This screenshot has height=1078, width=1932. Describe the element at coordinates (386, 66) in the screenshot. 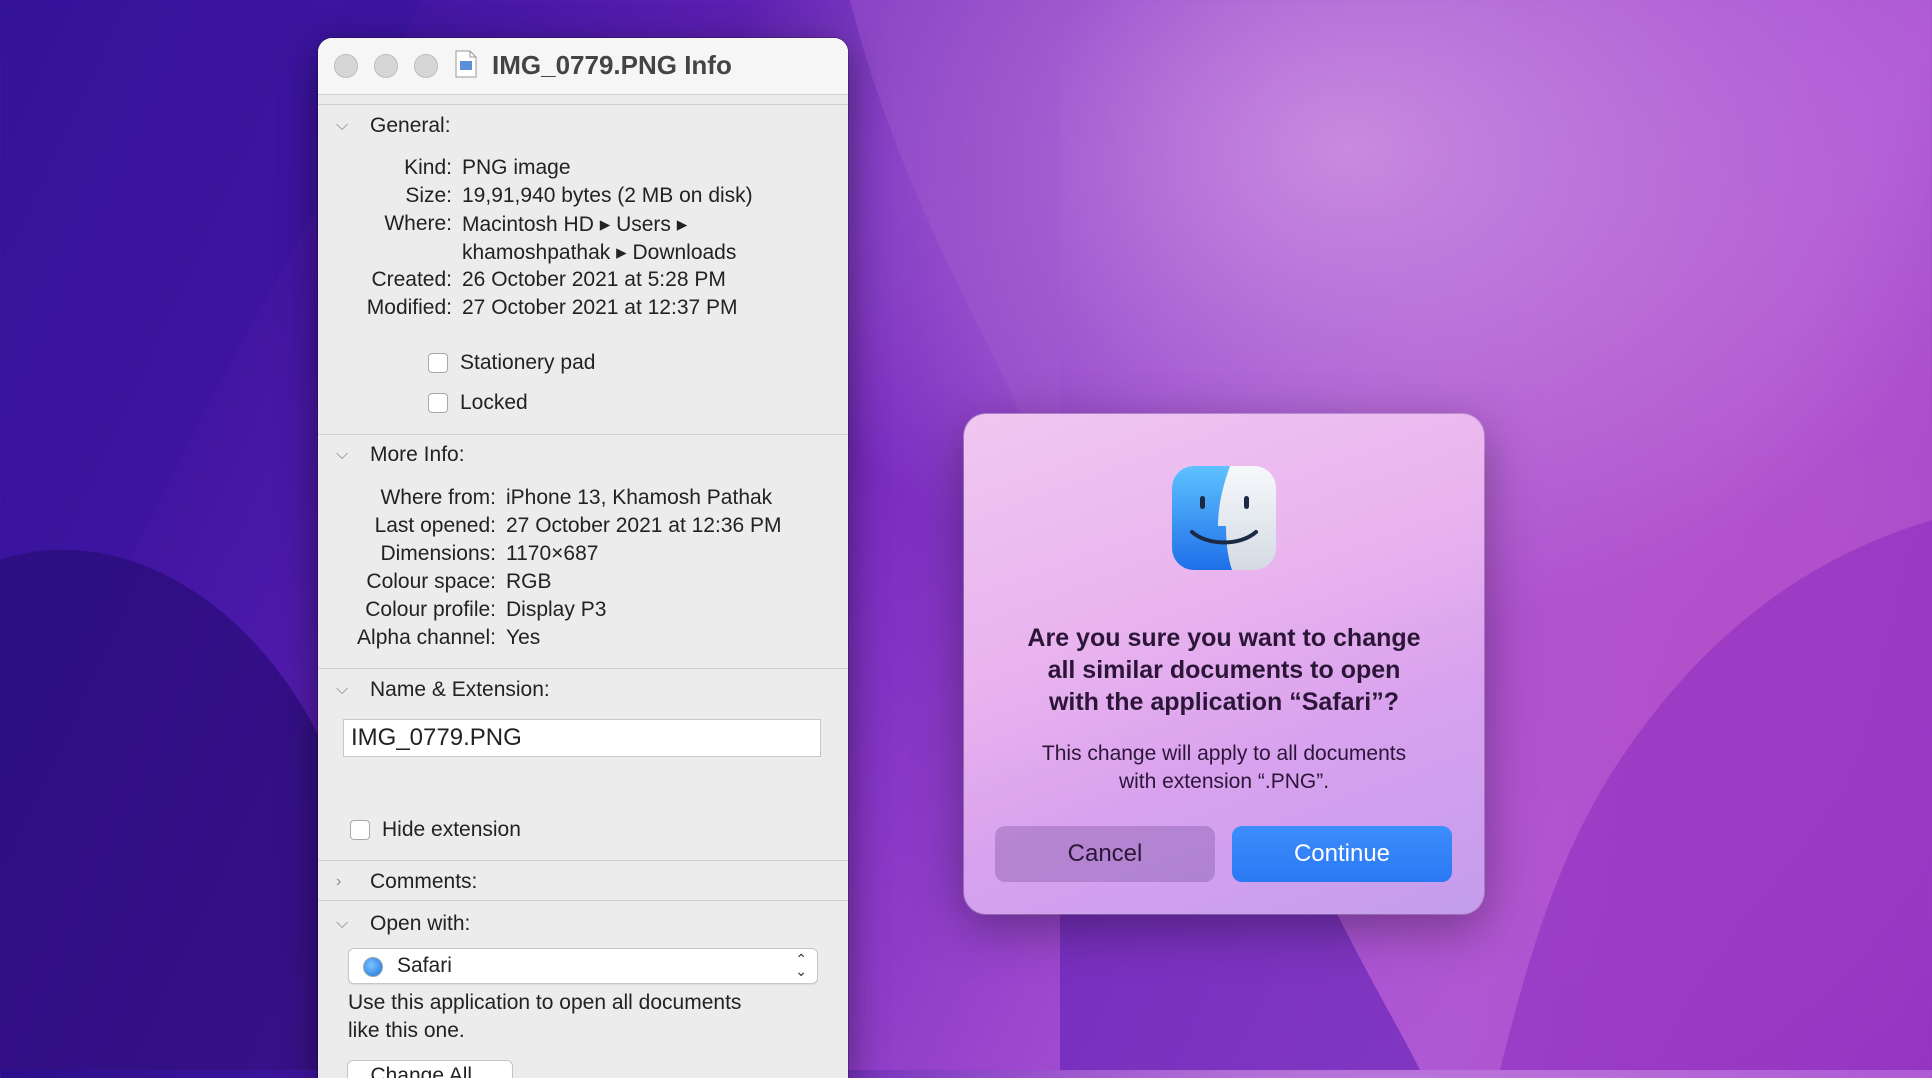

I see `minimize-button` at that location.